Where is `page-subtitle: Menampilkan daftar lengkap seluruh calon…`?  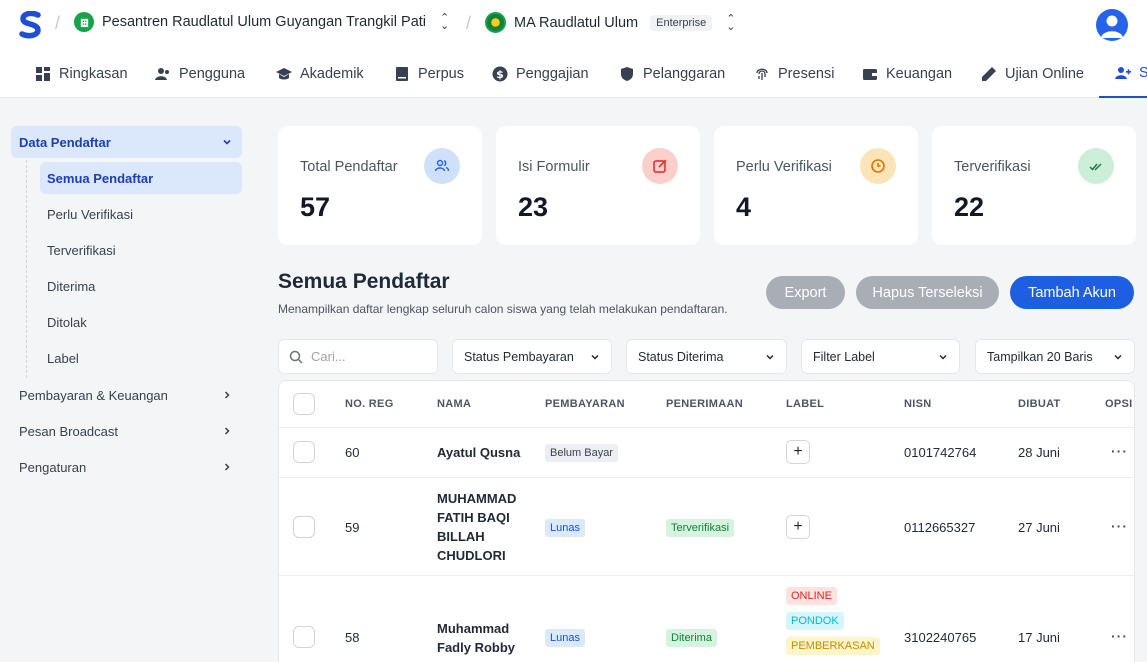 page-subtitle: Menampilkan daftar lengkap seluruh calon… is located at coordinates (503, 309).